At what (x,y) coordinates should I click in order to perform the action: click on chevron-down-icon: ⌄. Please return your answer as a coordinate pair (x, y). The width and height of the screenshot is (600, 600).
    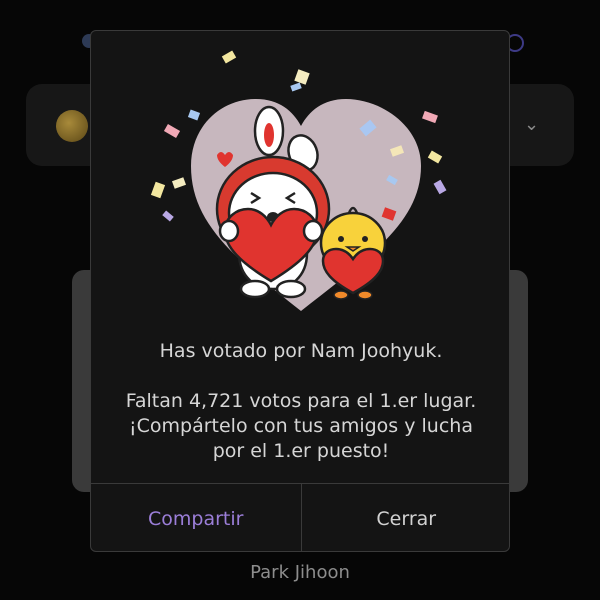
    Looking at the image, I should click on (532, 124).